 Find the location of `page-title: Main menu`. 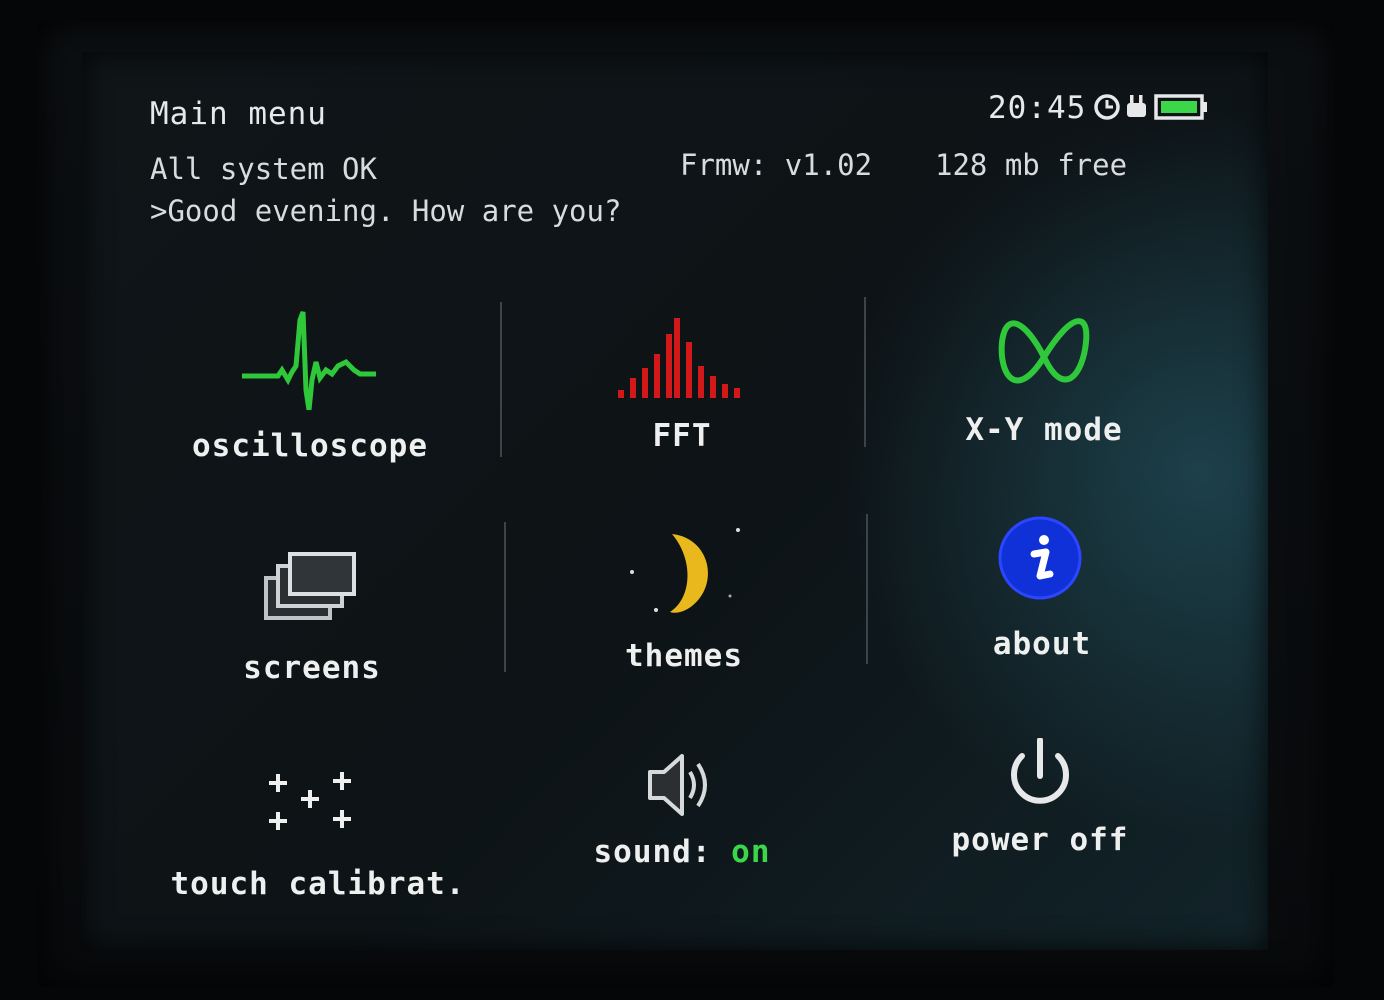

page-title: Main menu is located at coordinates (238, 114).